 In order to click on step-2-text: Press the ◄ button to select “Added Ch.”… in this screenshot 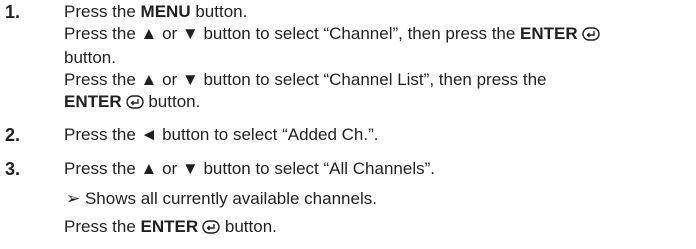, I will do `click(376, 135)`.